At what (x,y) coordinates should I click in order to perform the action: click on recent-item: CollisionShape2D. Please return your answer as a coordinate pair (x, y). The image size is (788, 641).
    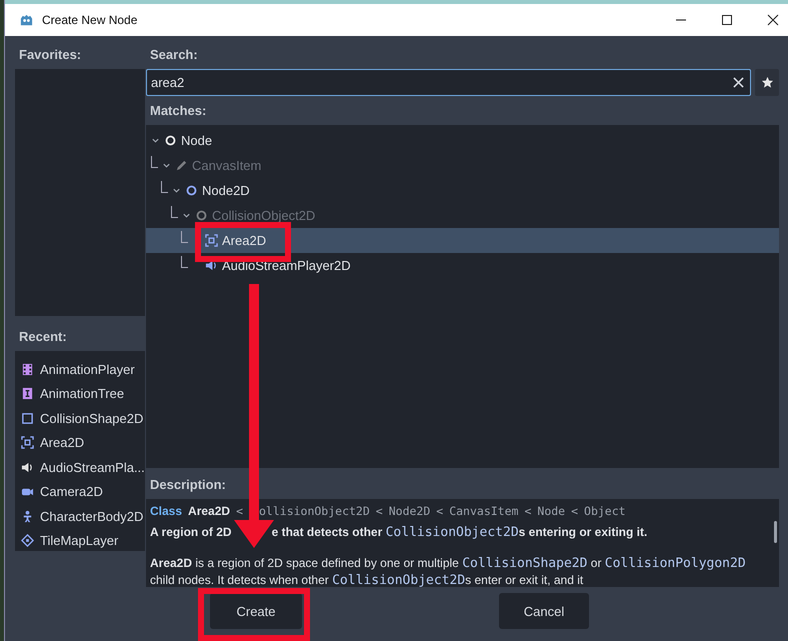
    Looking at the image, I should click on (80, 418).